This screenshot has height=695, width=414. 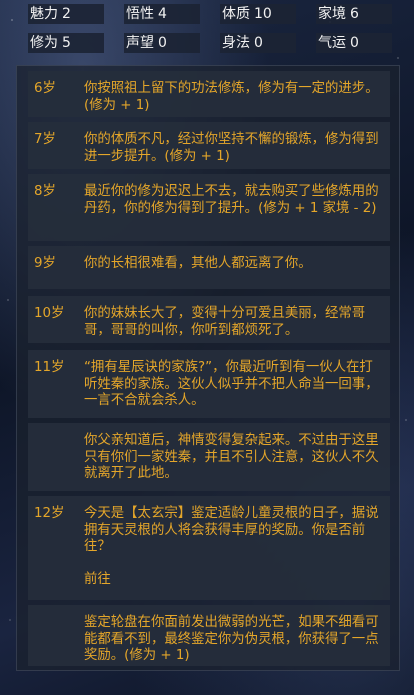 I want to click on stat-reputation: 声望 0, so click(x=162, y=43).